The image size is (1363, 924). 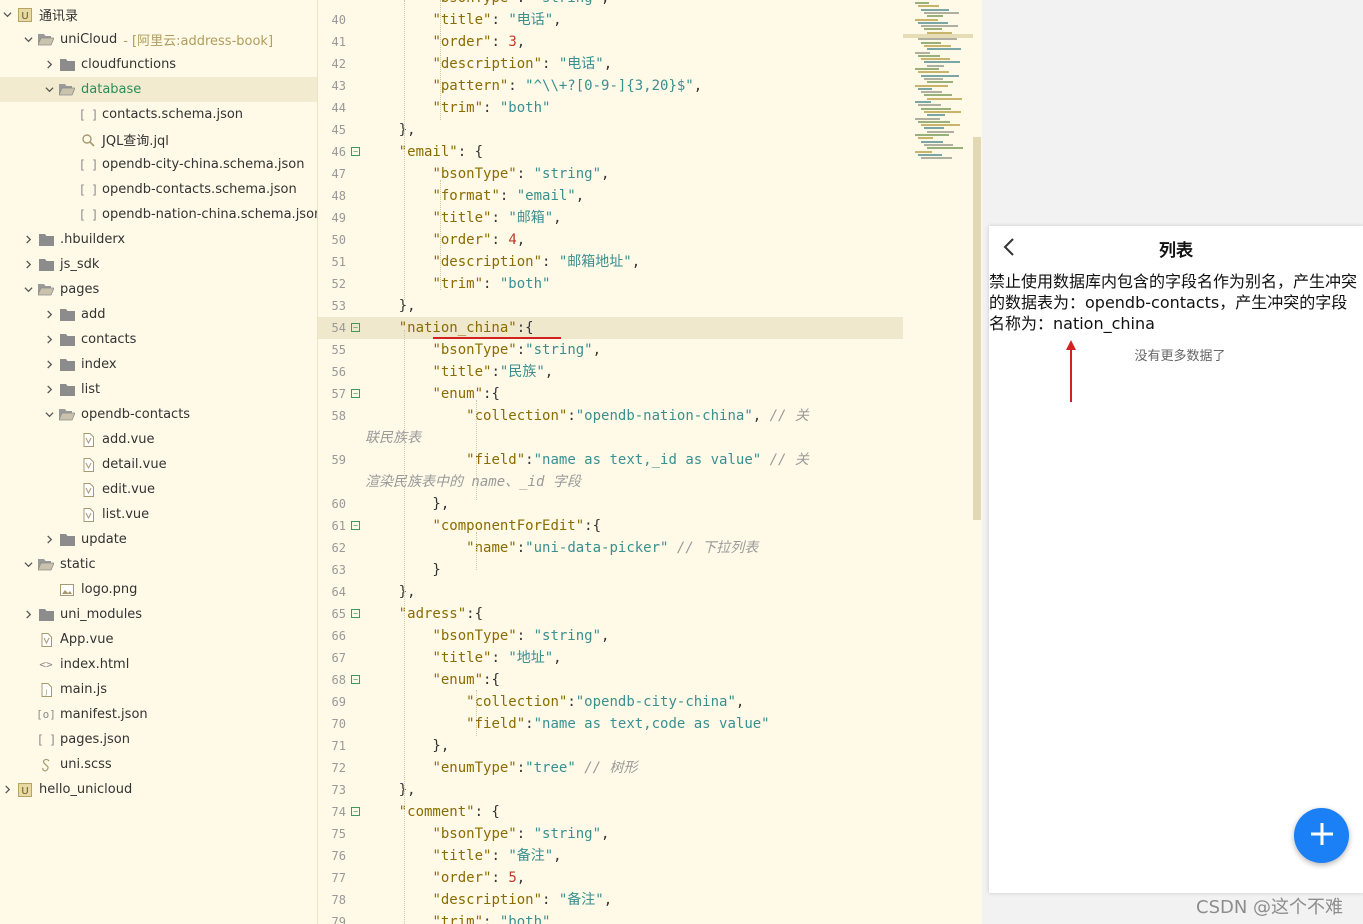 I want to click on code-line: 70 "field":"name as text,code as value", so click(x=610, y=724).